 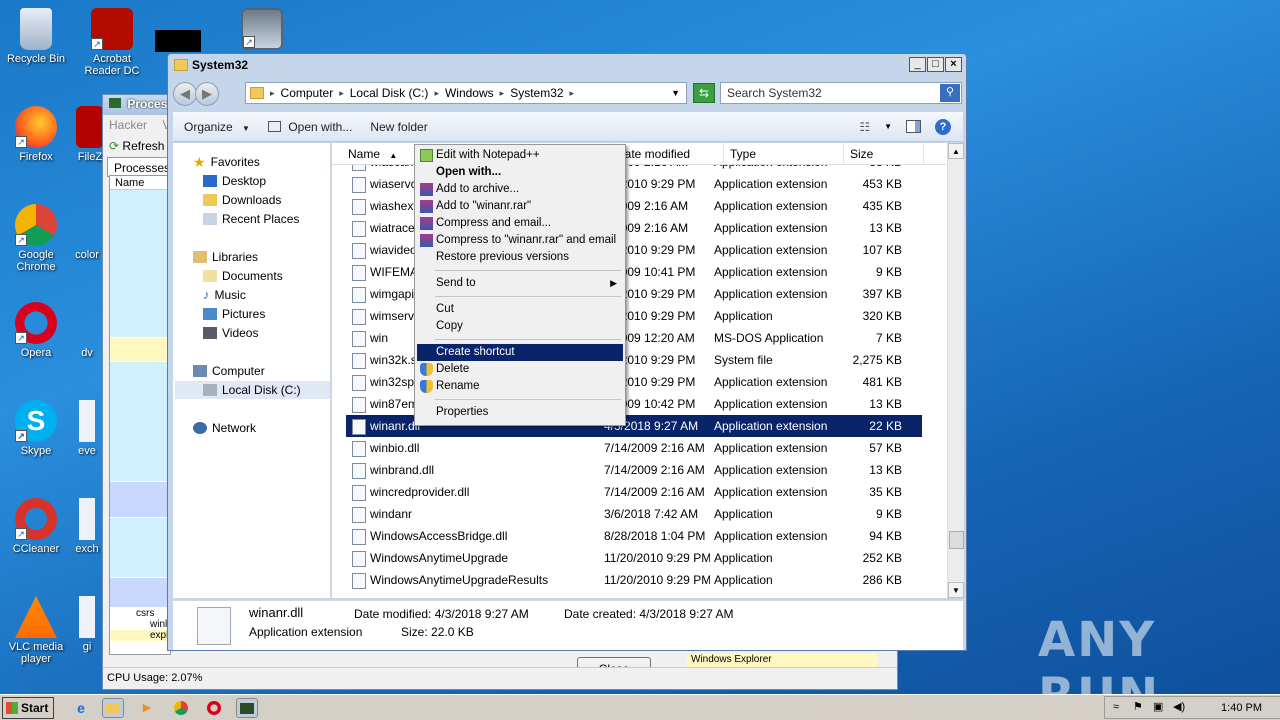 I want to click on nav-documents: Documents, so click(x=243, y=276).